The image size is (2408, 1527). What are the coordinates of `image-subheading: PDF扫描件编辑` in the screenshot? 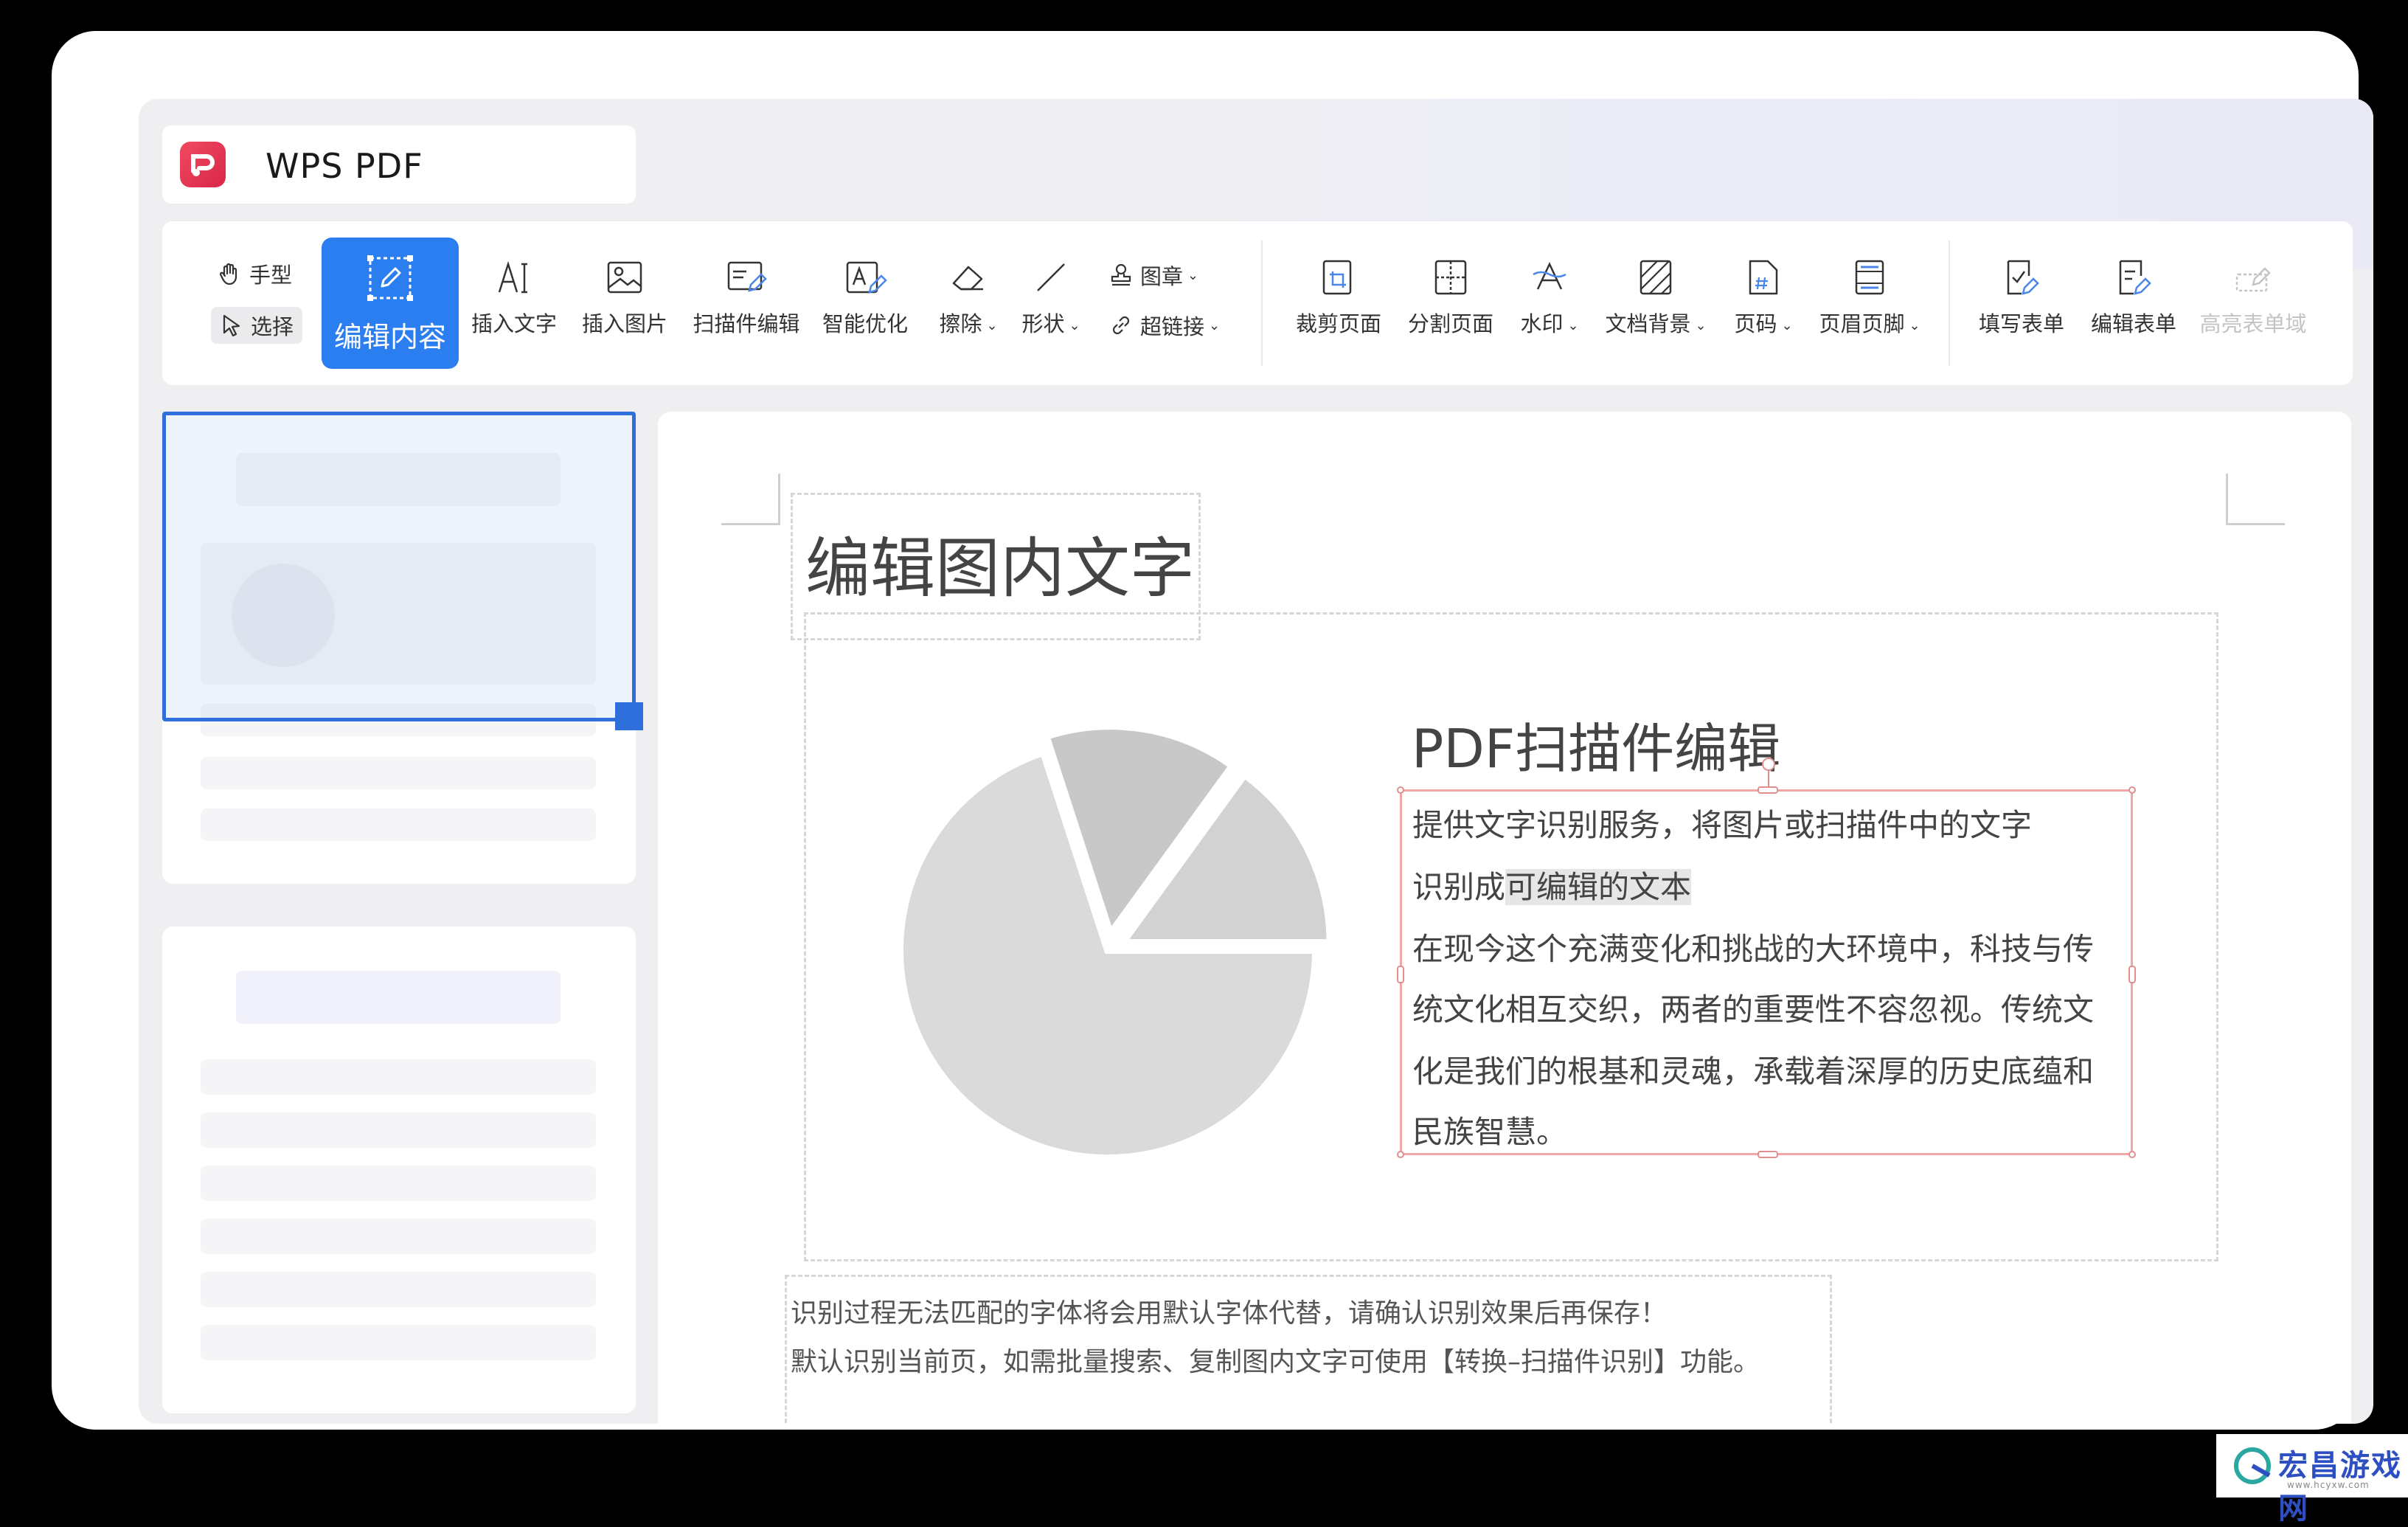 It's located at (1596, 744).